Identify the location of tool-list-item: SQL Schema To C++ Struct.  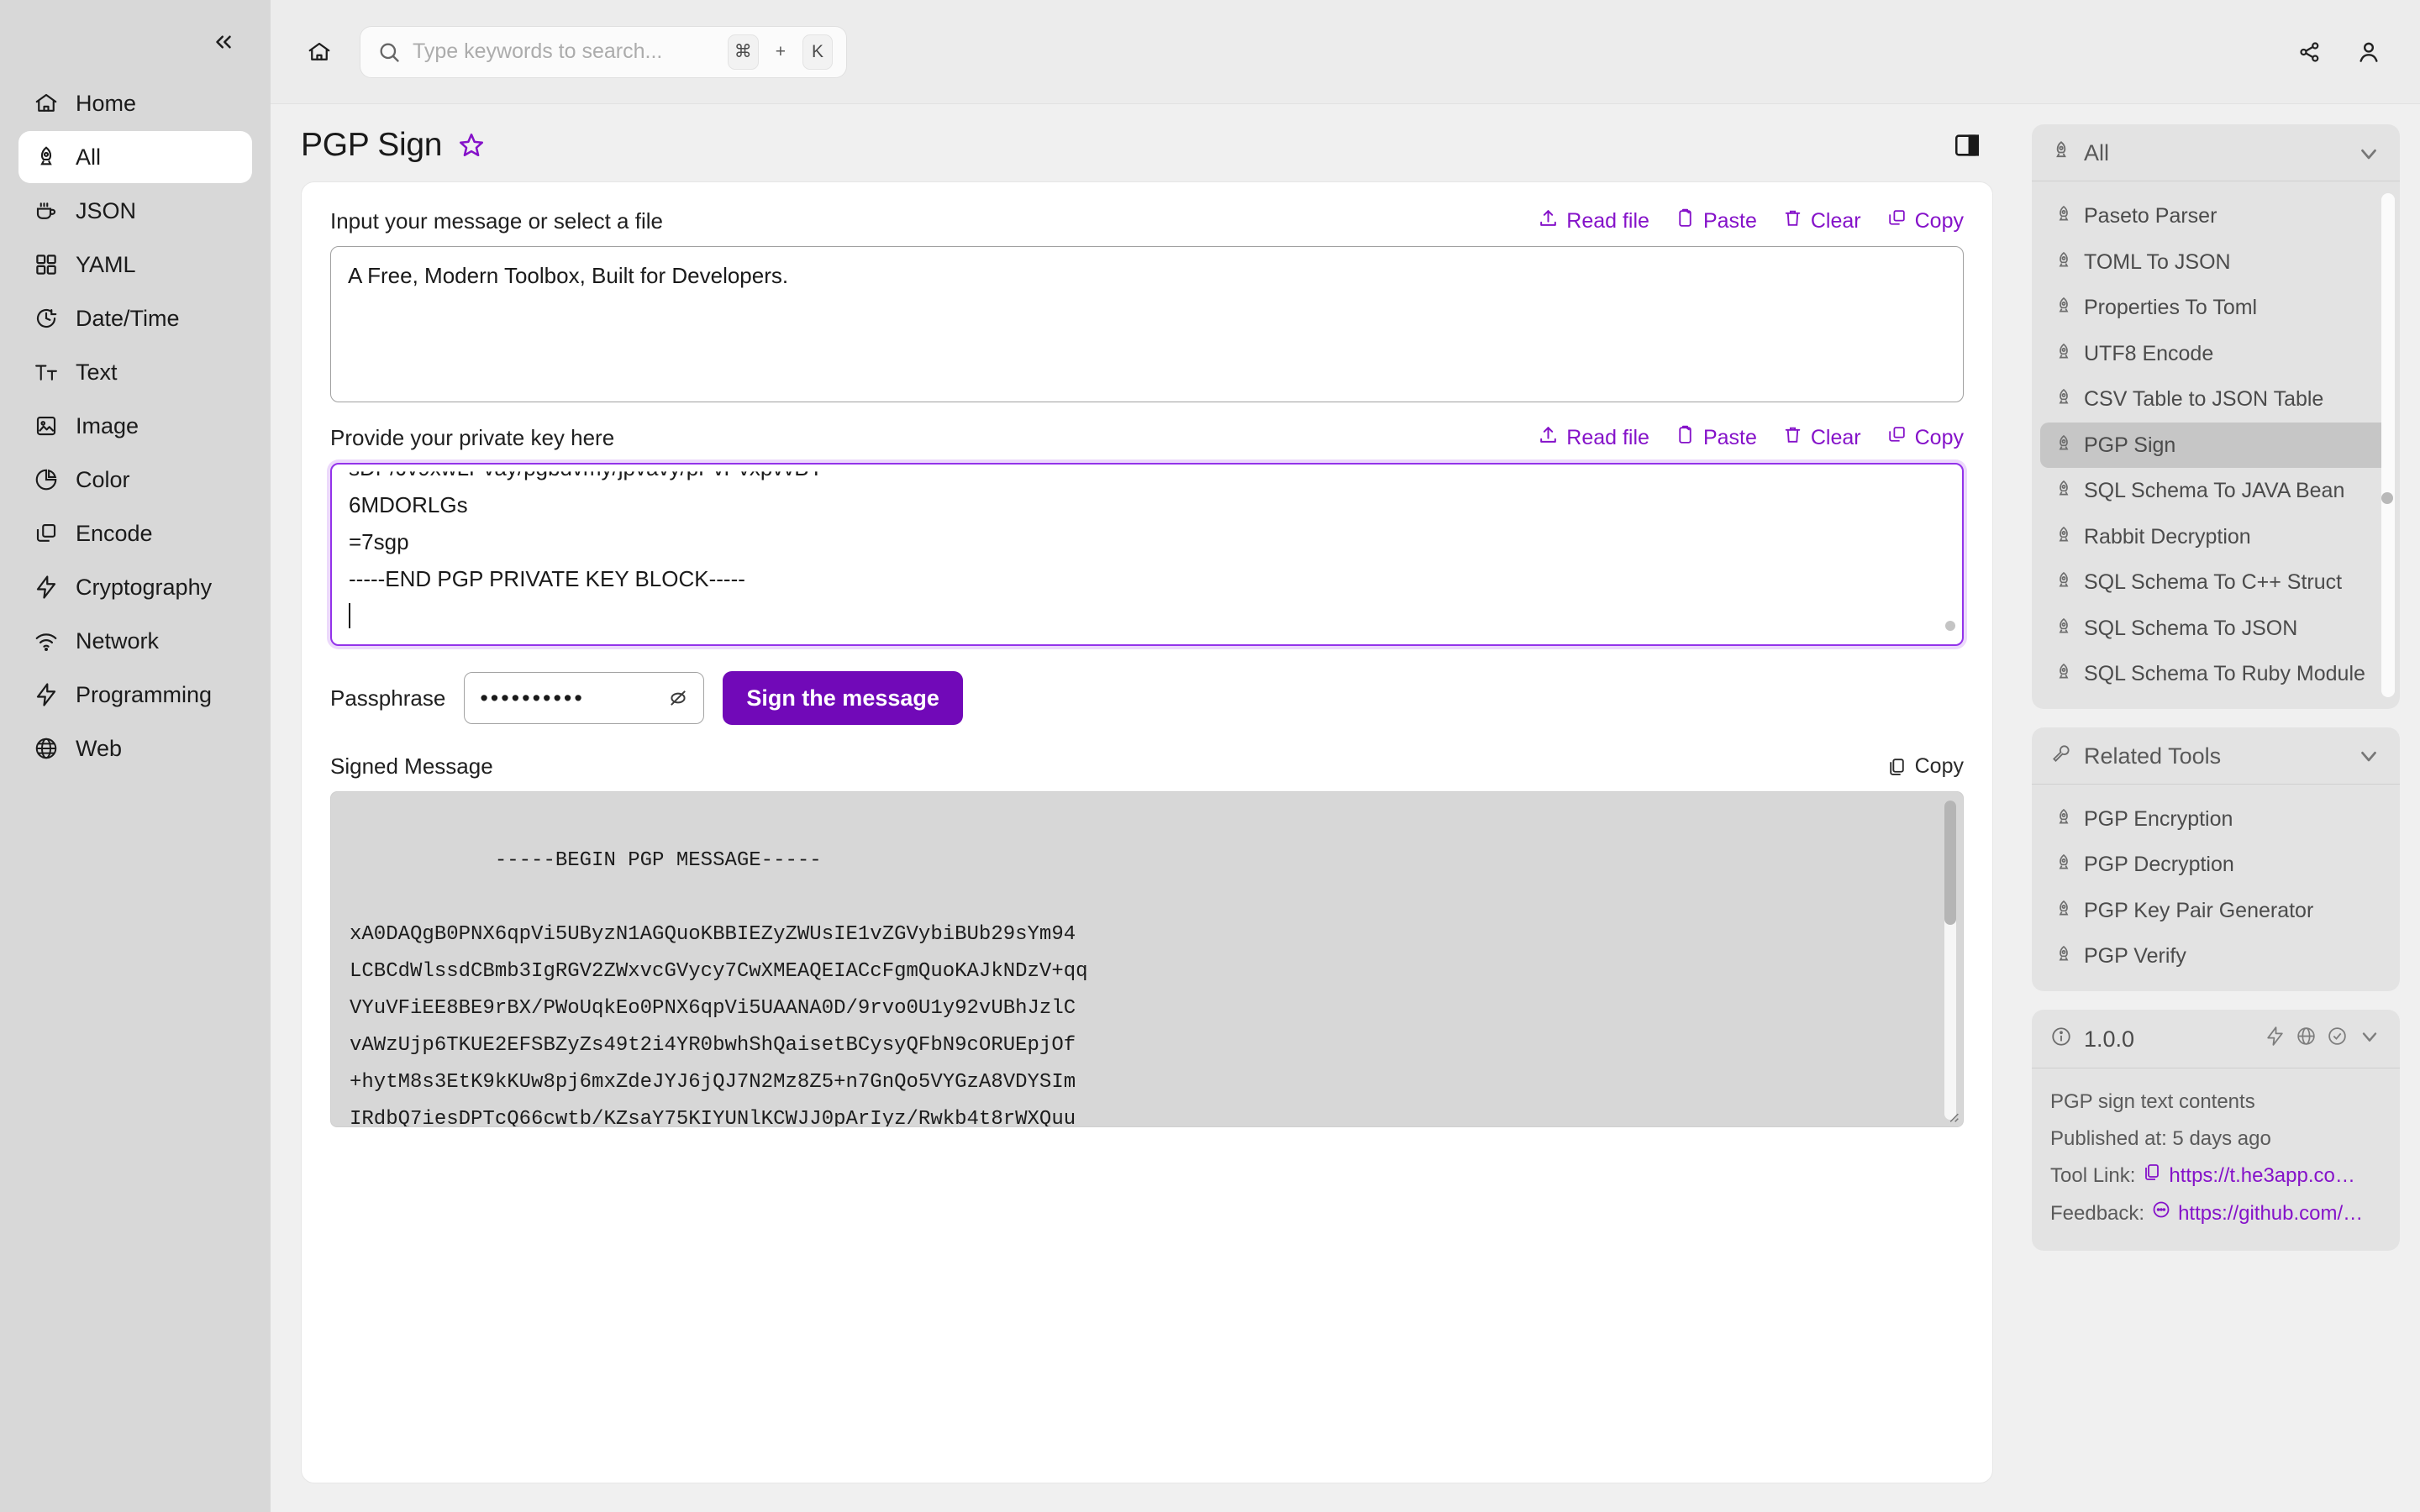
(2215, 582).